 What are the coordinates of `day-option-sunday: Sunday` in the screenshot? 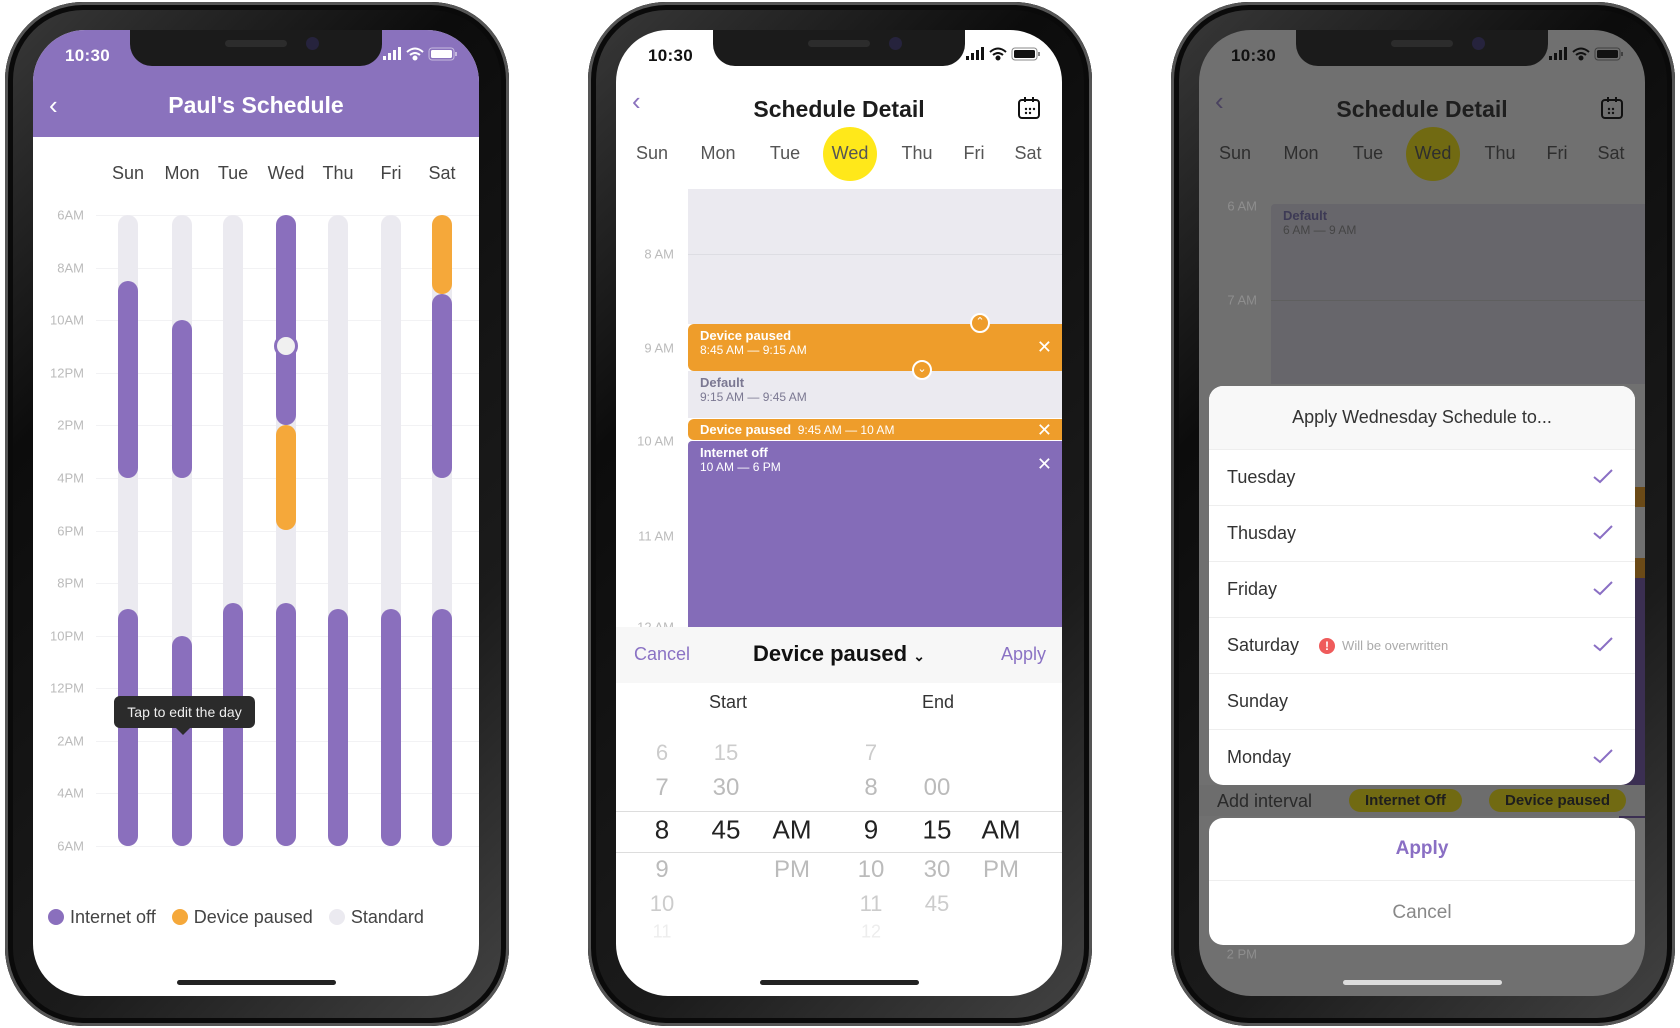 It's located at (1422, 701).